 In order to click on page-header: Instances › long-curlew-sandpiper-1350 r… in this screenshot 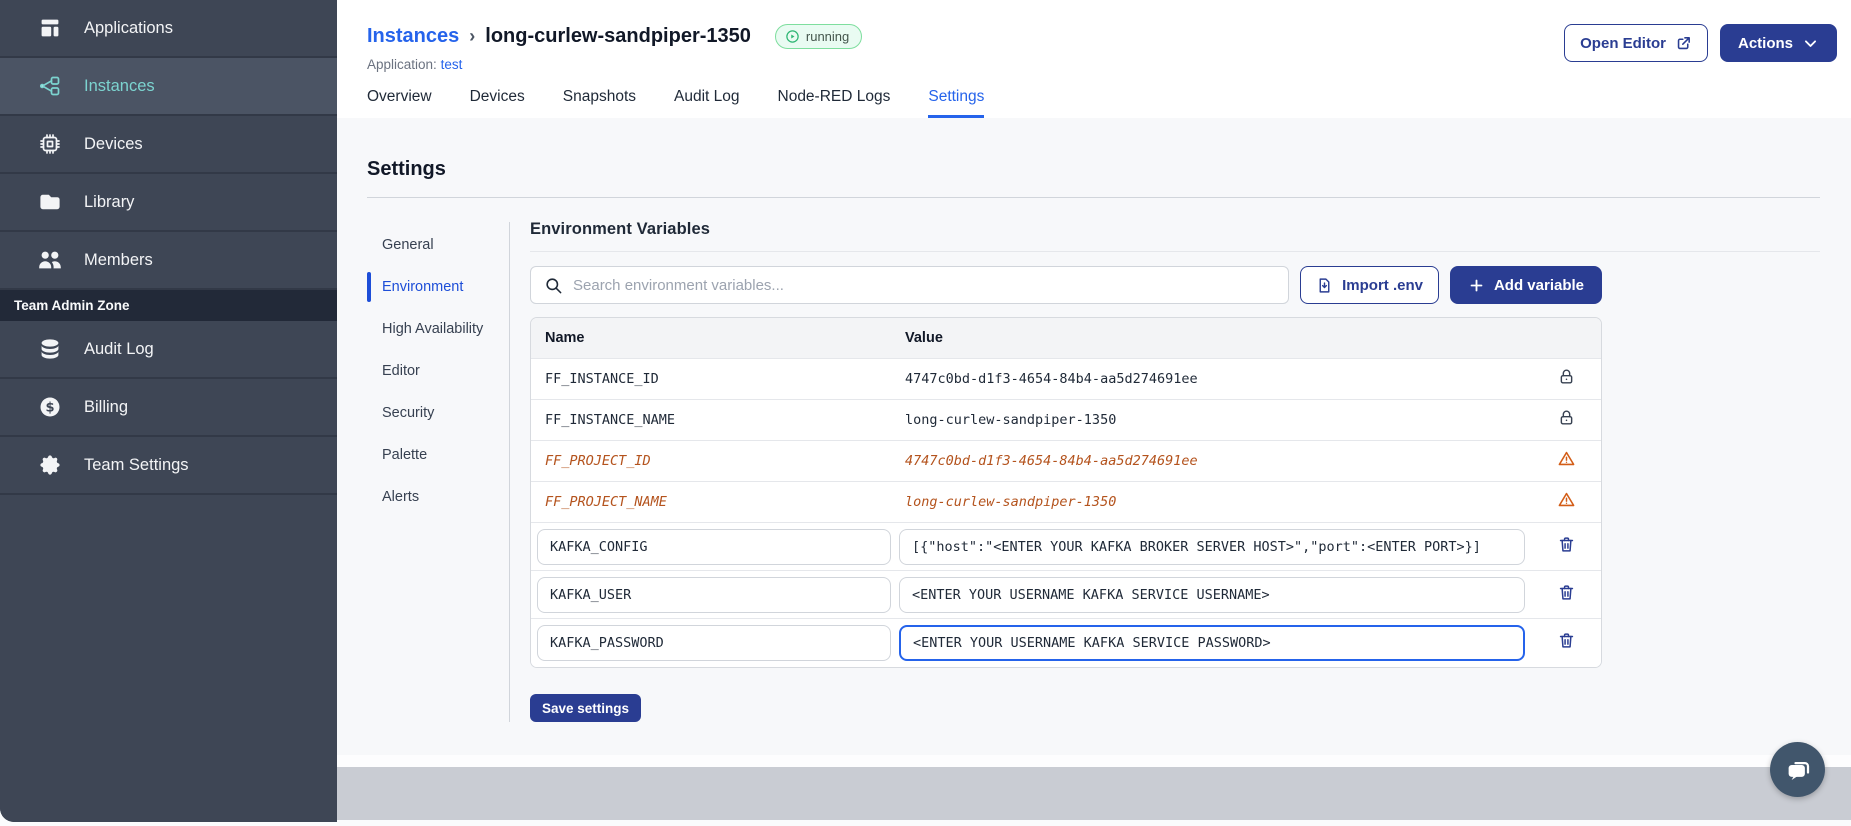, I will do `click(1094, 36)`.